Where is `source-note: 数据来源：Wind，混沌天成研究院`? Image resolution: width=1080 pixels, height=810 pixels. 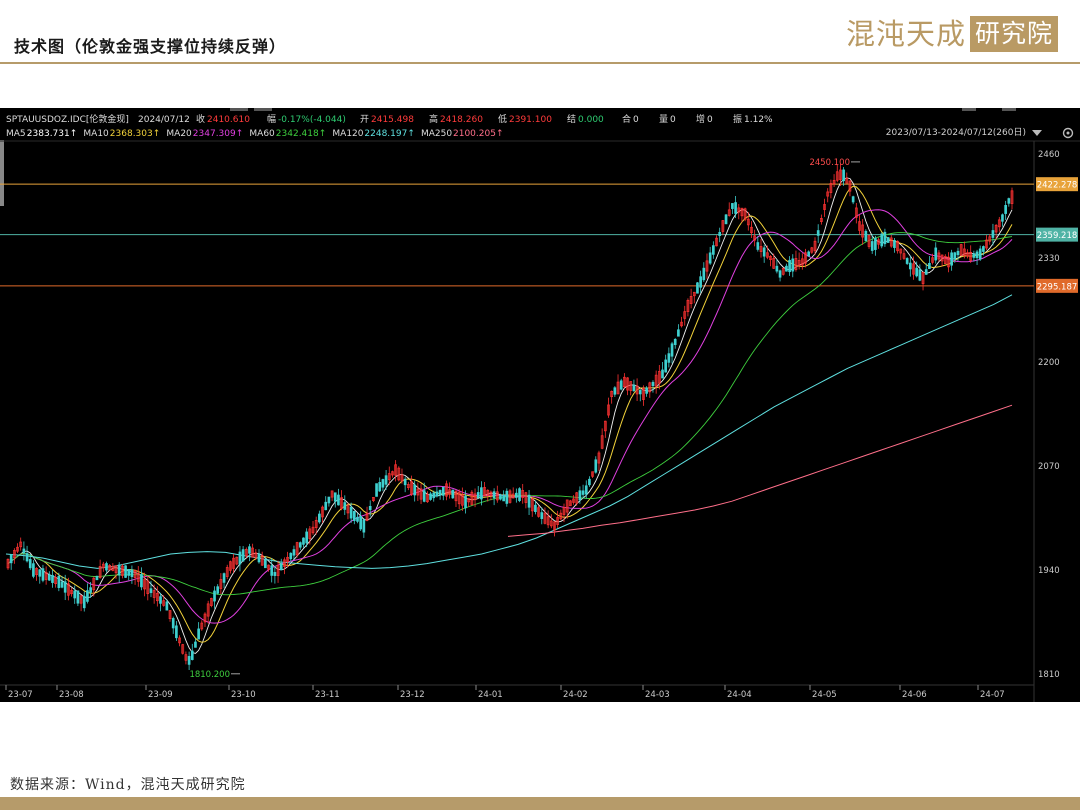
source-note: 数据来源：Wind，混沌天成研究院 is located at coordinates (128, 785).